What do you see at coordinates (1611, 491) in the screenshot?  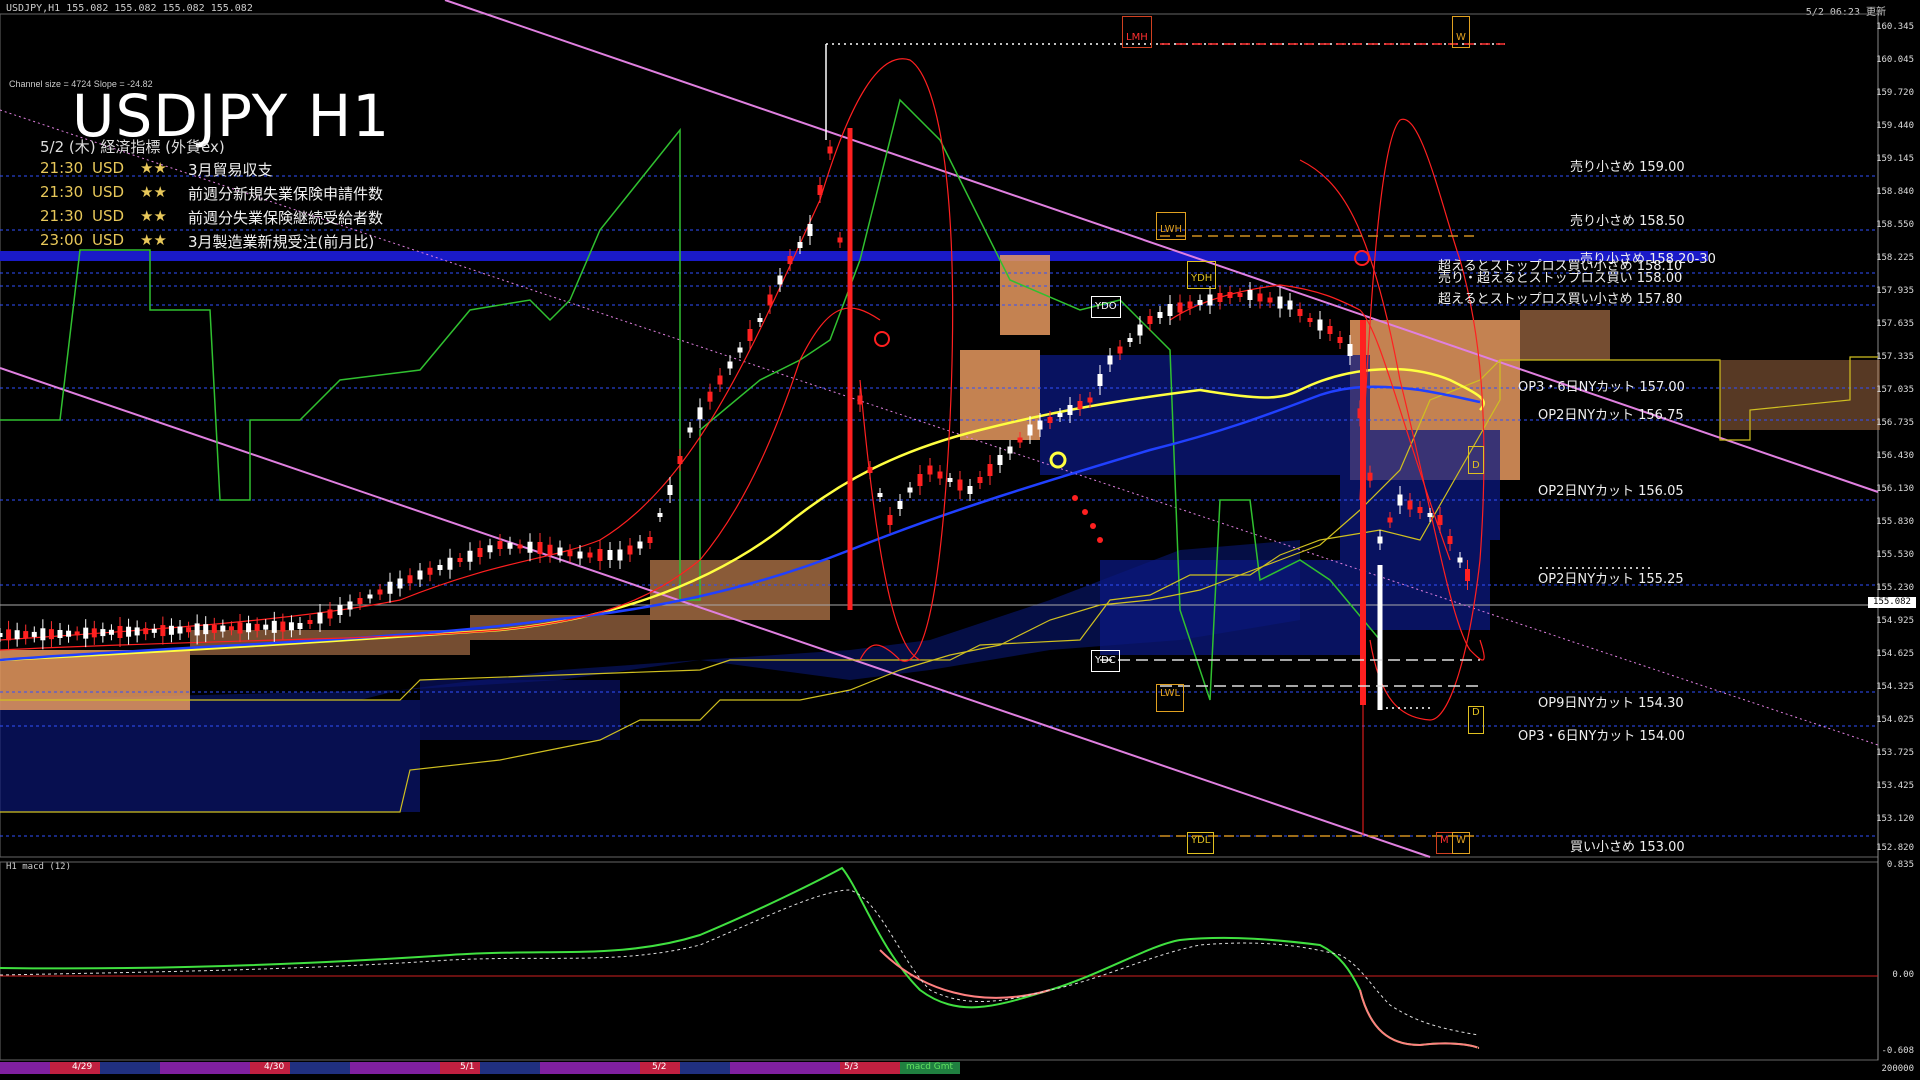 I see `level-label: OP2日NYカット 156.05` at bounding box center [1611, 491].